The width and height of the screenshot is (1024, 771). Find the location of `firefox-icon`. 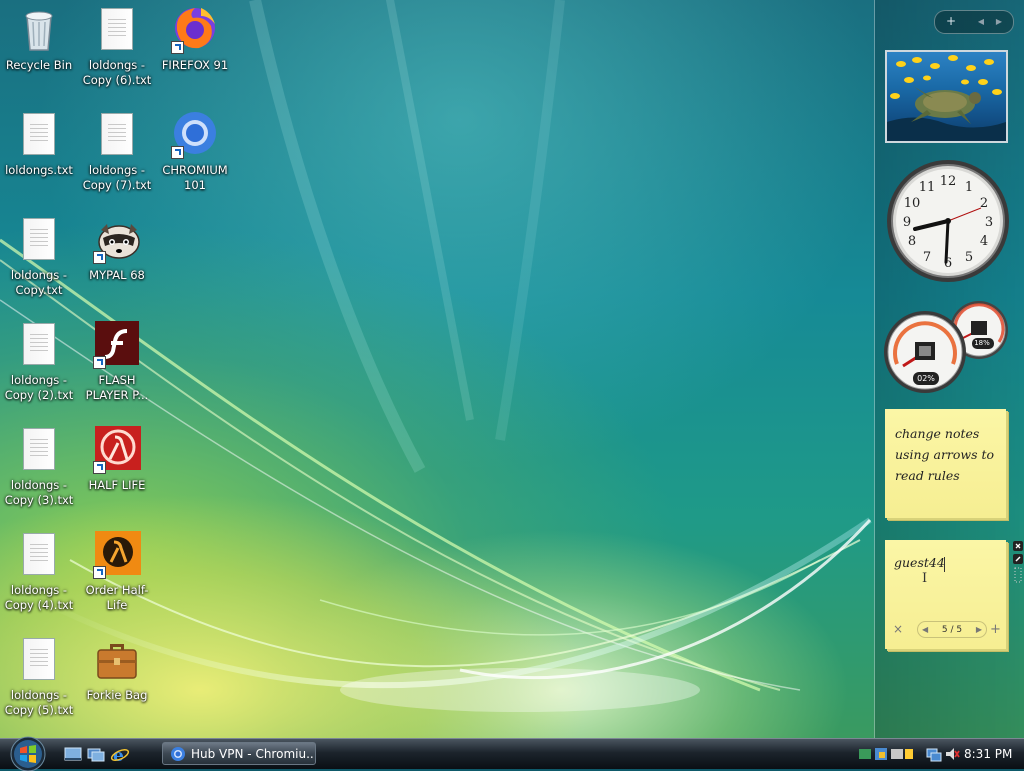

firefox-icon is located at coordinates (195, 30).